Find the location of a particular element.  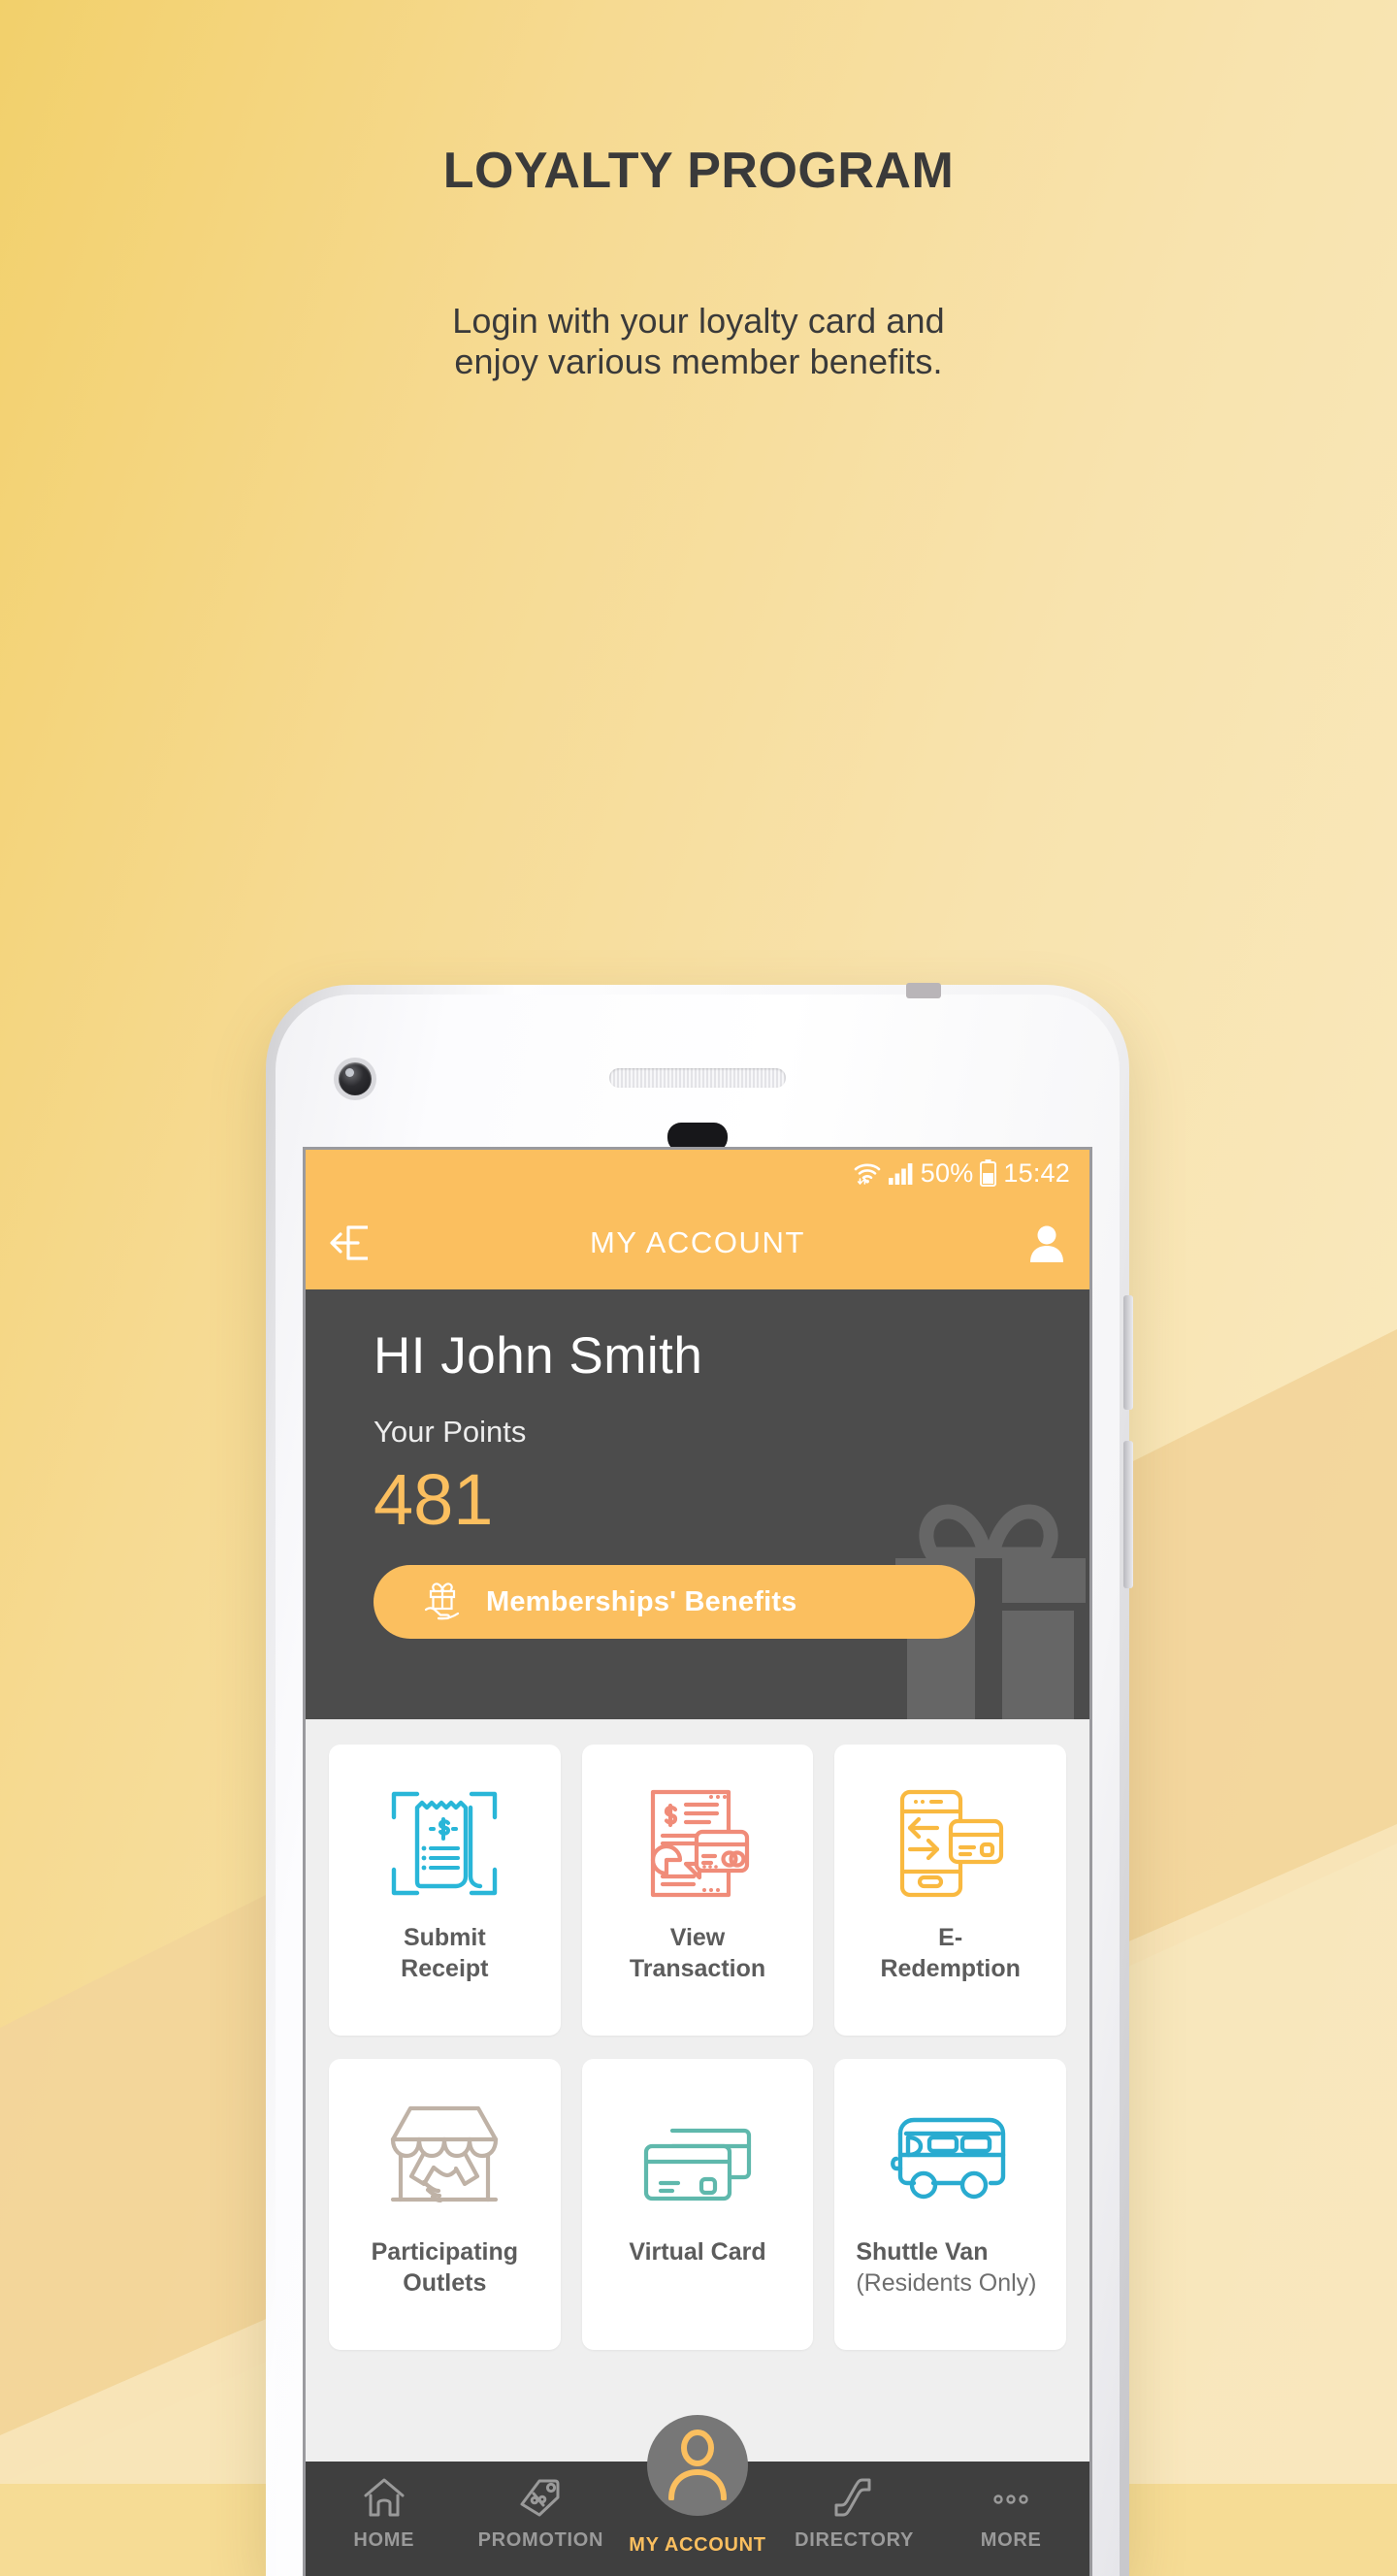

battery-percent-label: 50% is located at coordinates (947, 1173).